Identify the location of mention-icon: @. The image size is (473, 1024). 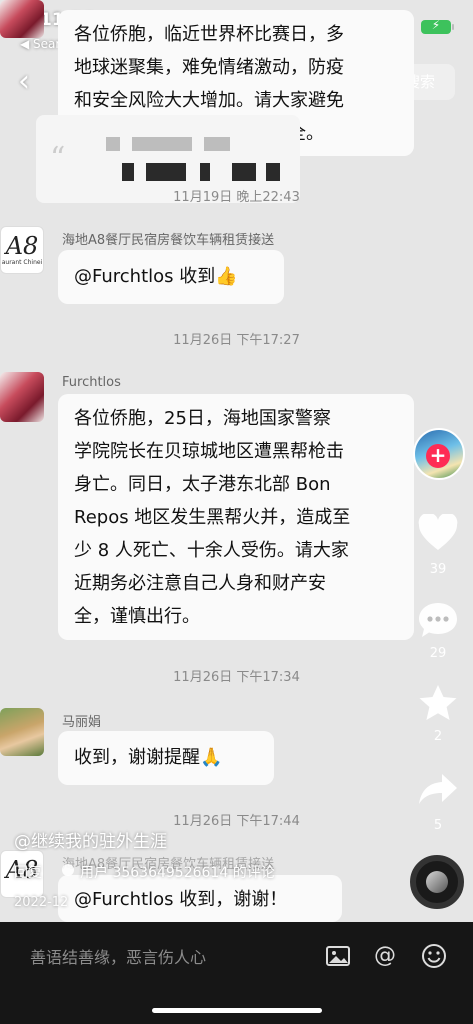
(385, 956).